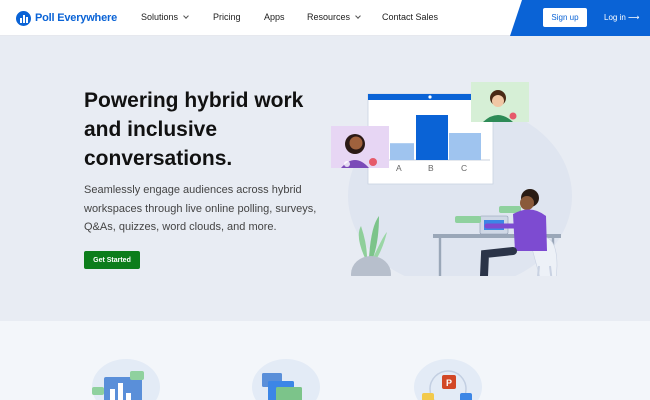  I want to click on brand-name: Poll Everywhere, so click(76, 18).